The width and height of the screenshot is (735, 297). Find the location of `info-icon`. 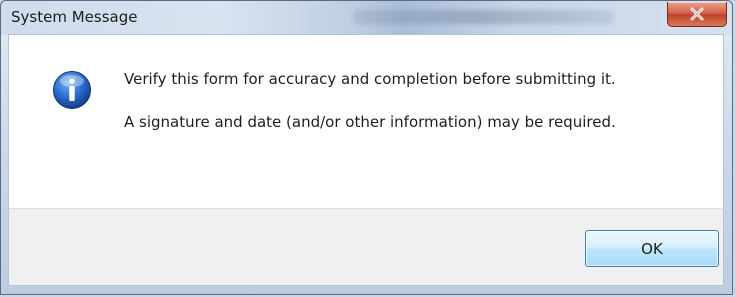

info-icon is located at coordinates (72, 90).